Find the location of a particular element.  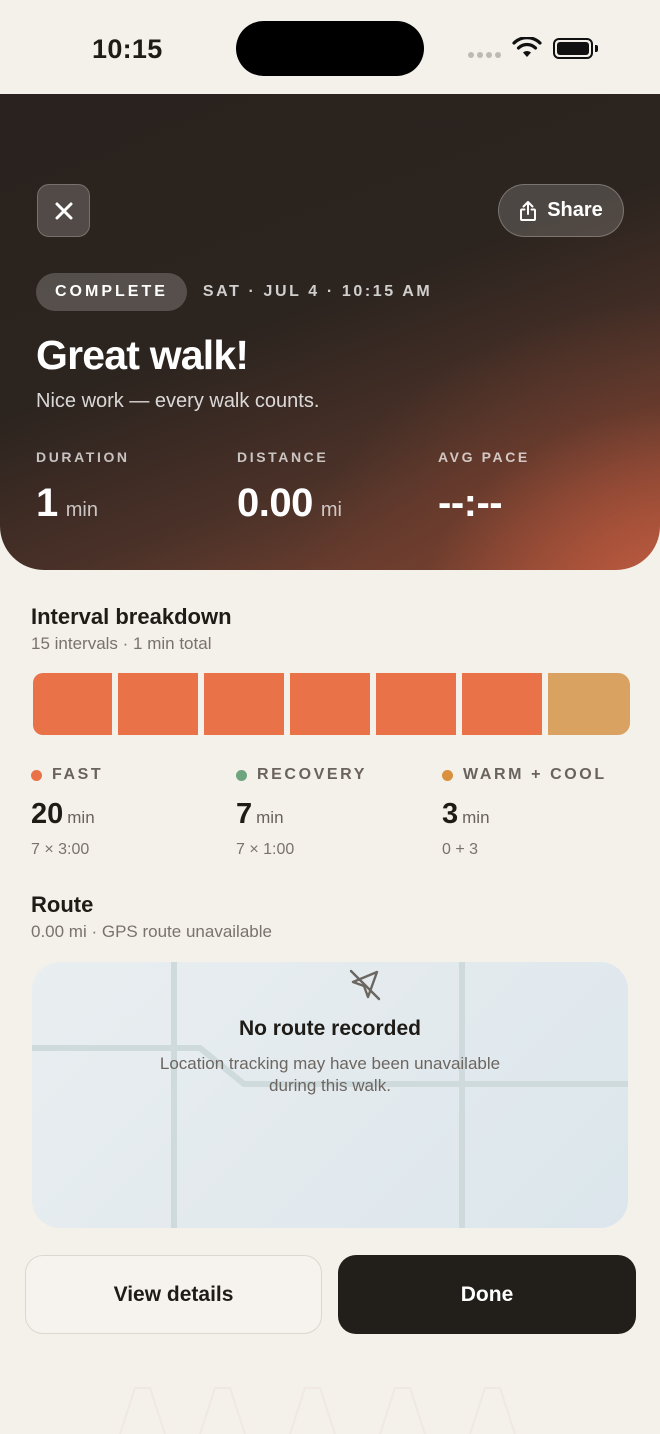

share-label: Share is located at coordinates (575, 210).